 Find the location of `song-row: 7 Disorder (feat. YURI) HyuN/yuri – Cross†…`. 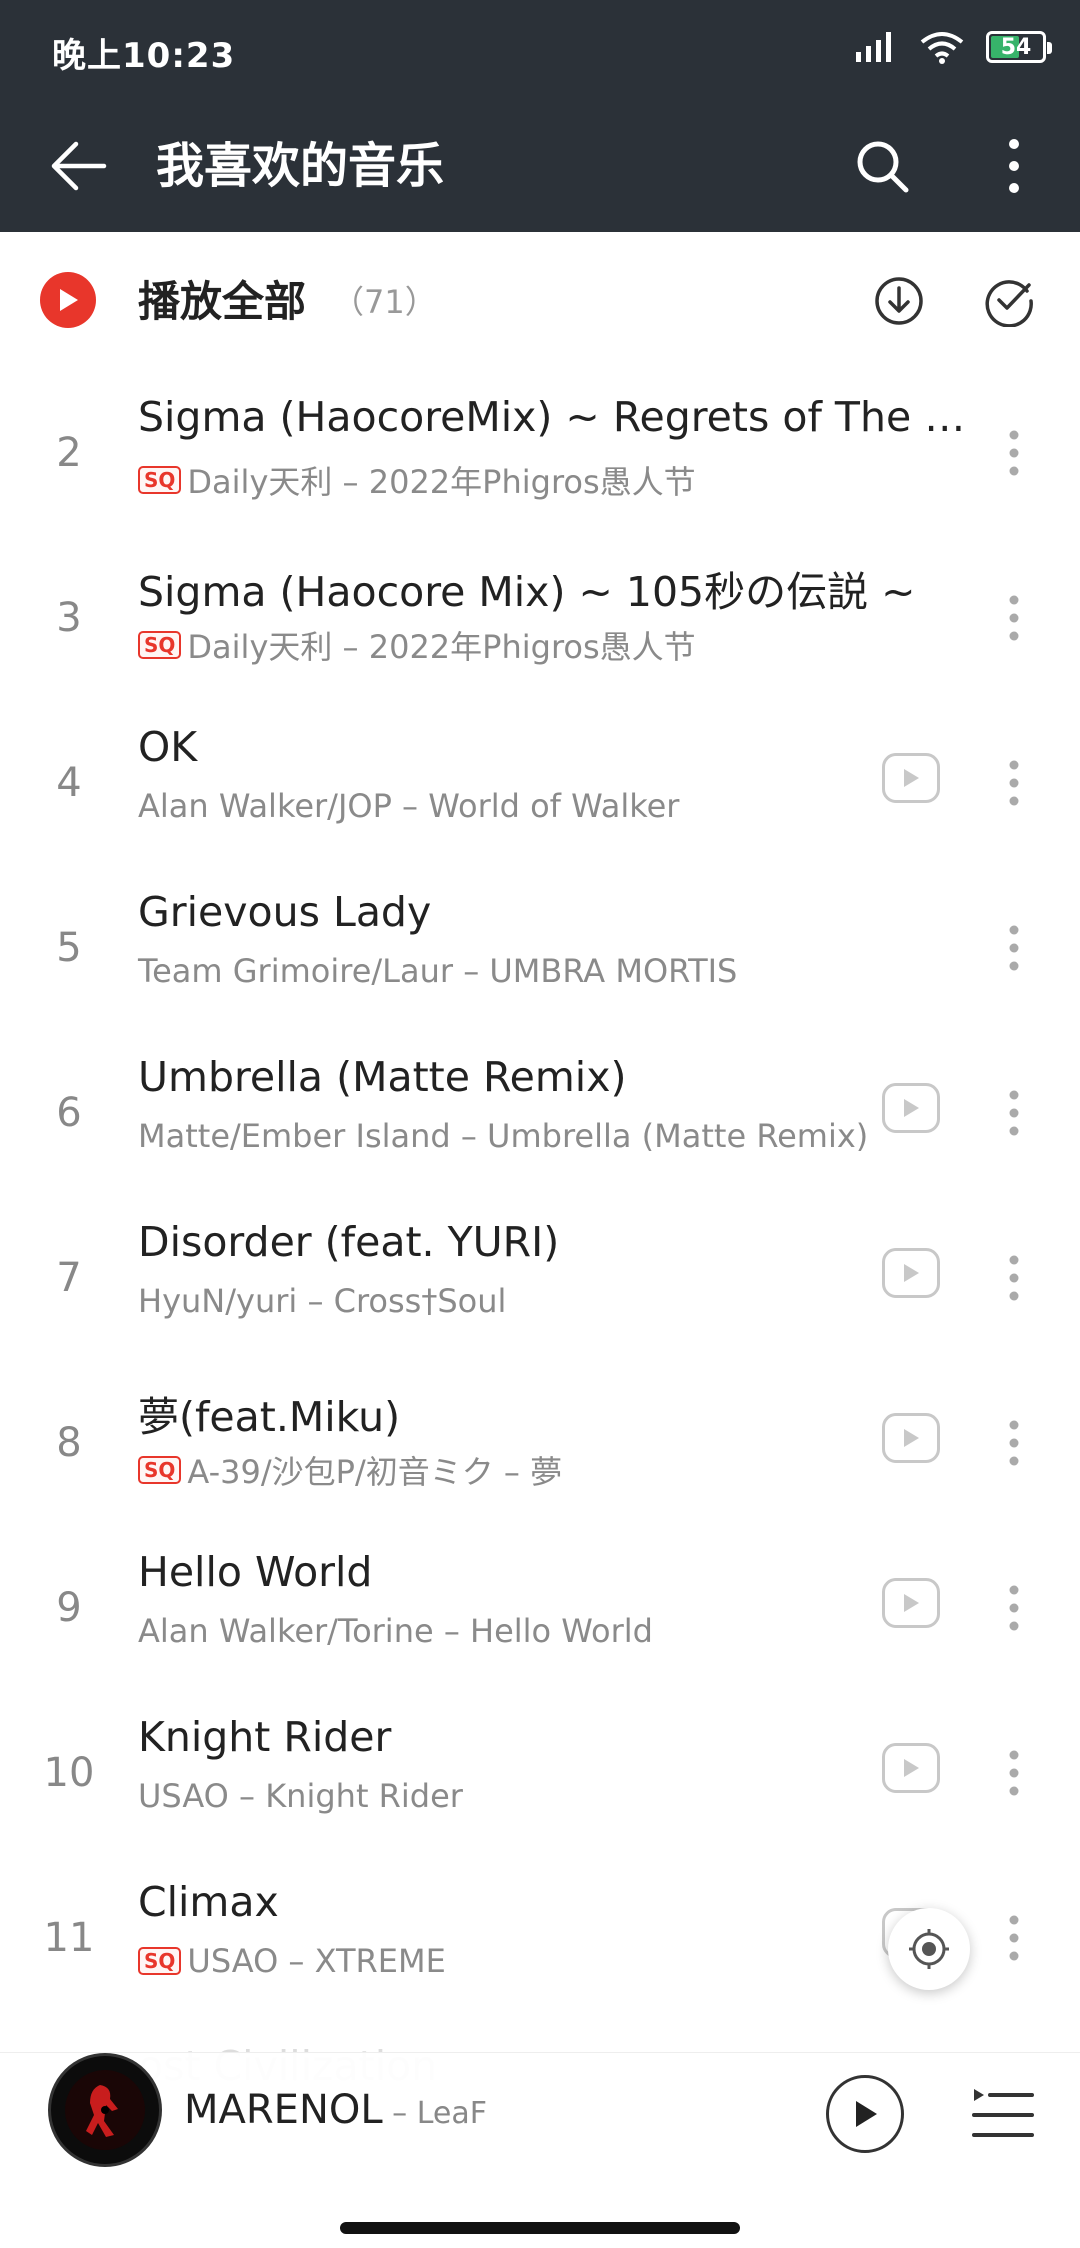

song-row: 7 Disorder (feat. YURI) HyuN/yuri – Cross†… is located at coordinates (540, 1292).